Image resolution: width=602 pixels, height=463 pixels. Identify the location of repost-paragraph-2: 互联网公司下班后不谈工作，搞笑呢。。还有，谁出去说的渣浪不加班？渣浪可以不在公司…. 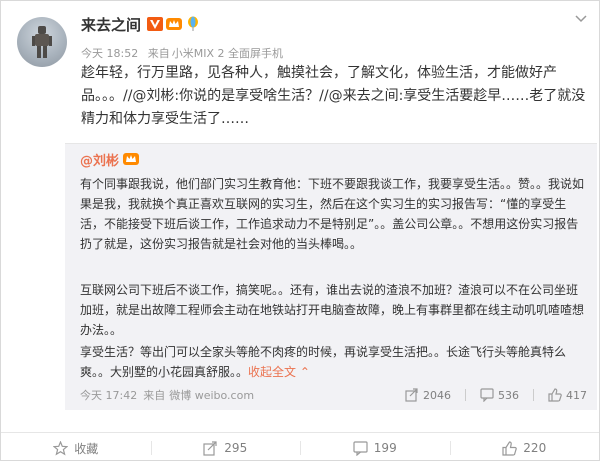
(332, 310).